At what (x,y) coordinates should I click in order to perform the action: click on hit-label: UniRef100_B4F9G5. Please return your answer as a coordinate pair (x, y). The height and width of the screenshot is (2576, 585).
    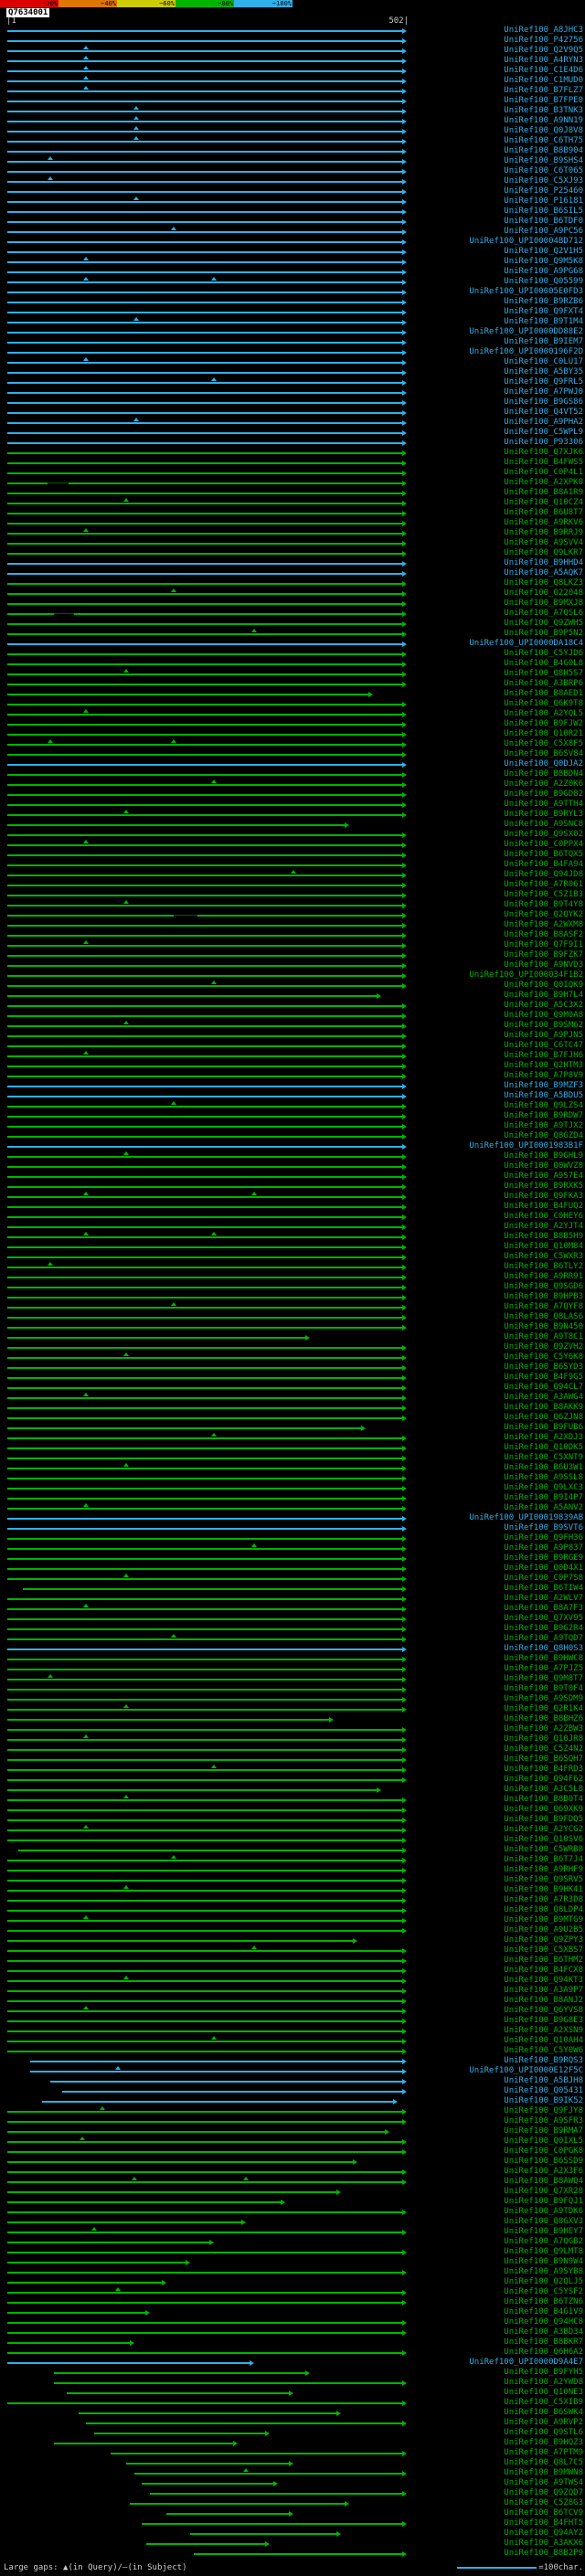
    Looking at the image, I should click on (543, 1377).